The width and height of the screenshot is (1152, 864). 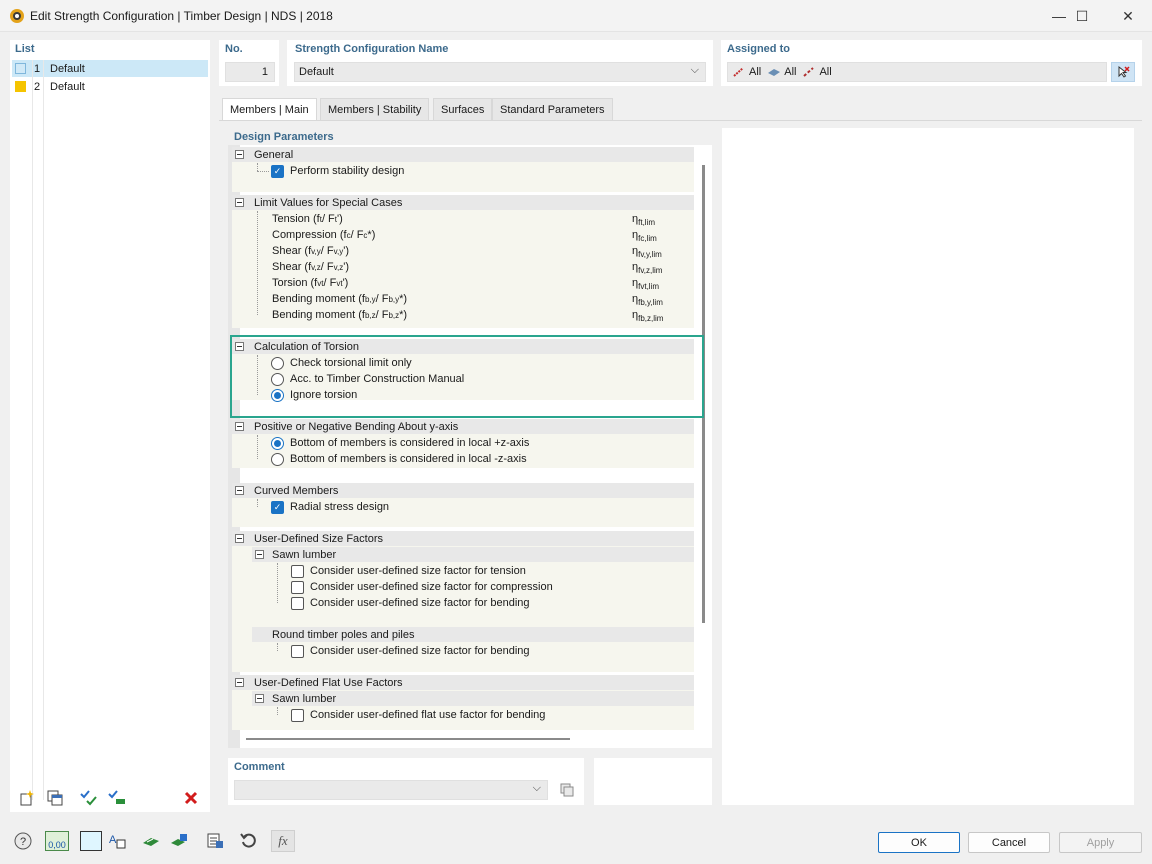 I want to click on model-green-icon, so click(x=151, y=841).